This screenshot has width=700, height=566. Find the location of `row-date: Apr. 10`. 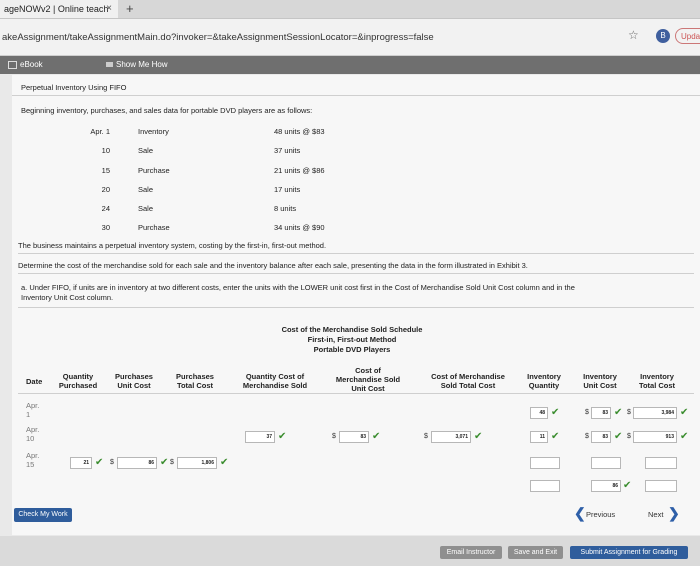

row-date: Apr. 10 is located at coordinates (33, 434).